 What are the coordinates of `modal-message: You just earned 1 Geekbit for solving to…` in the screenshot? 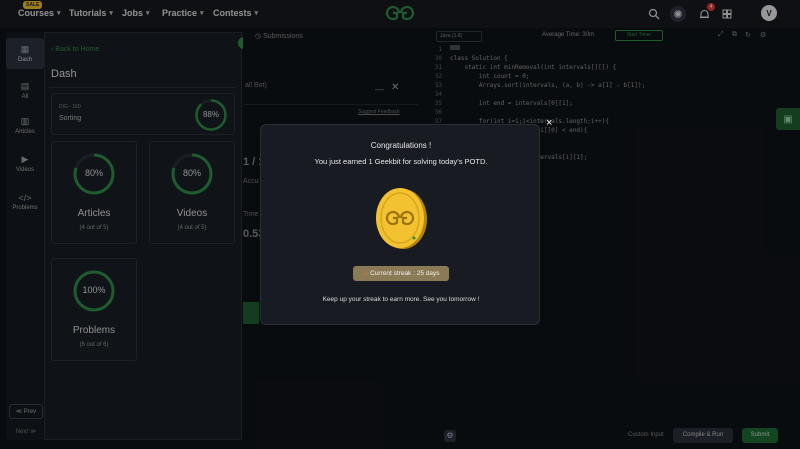 It's located at (401, 161).